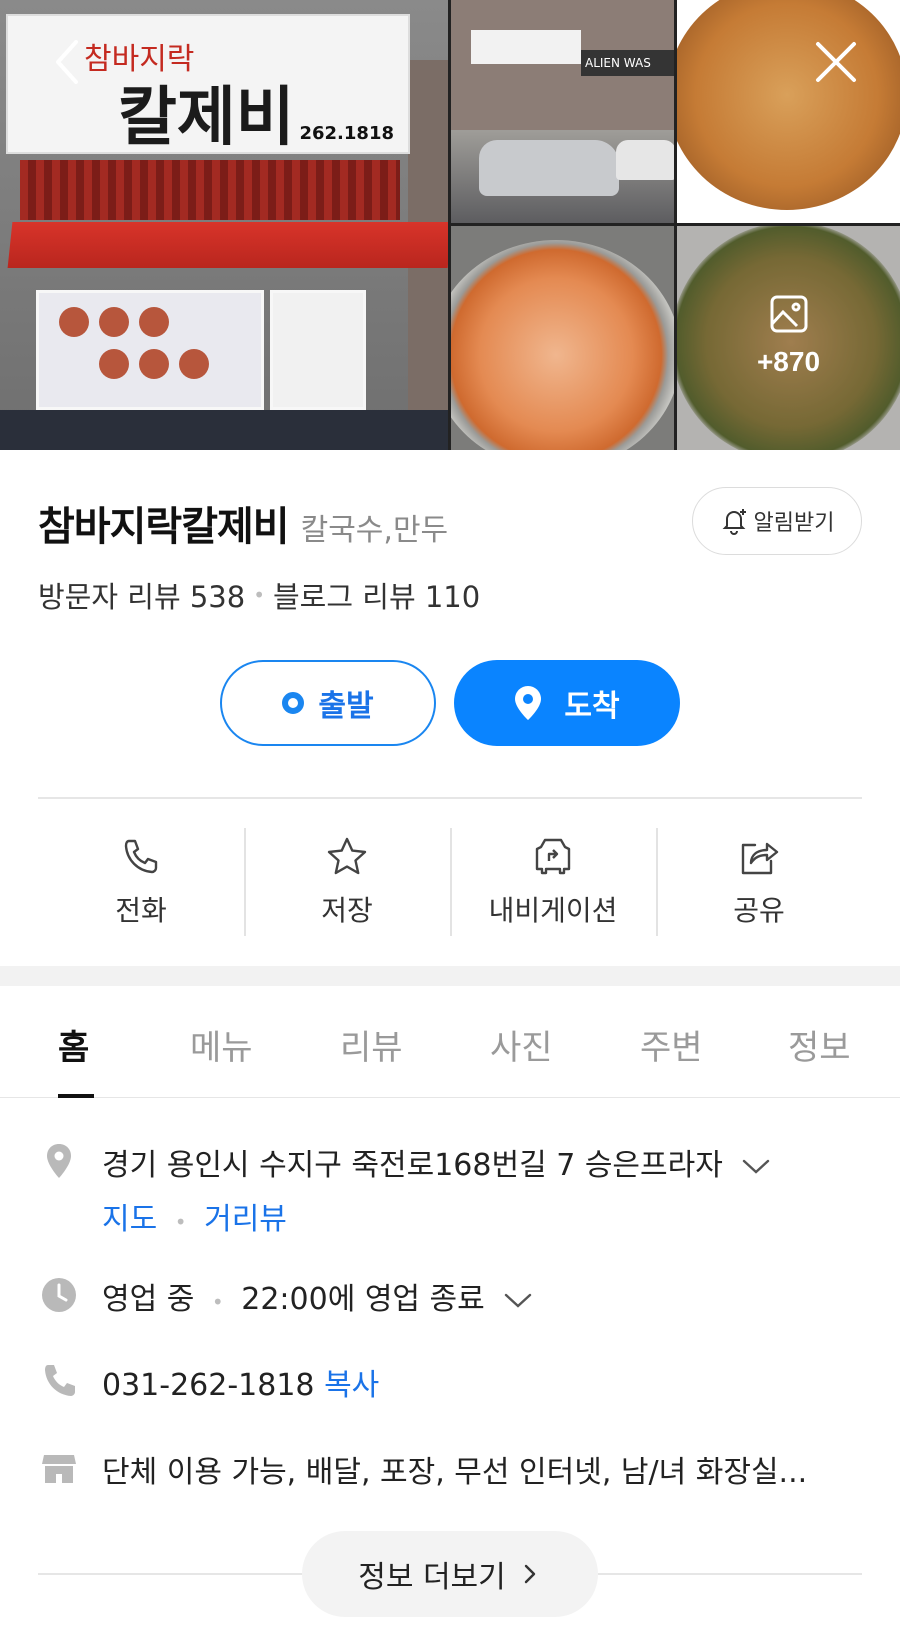 Image resolution: width=900 pixels, height=1636 pixels. Describe the element at coordinates (592, 706) in the screenshot. I see `arrive-label: 도착` at that location.